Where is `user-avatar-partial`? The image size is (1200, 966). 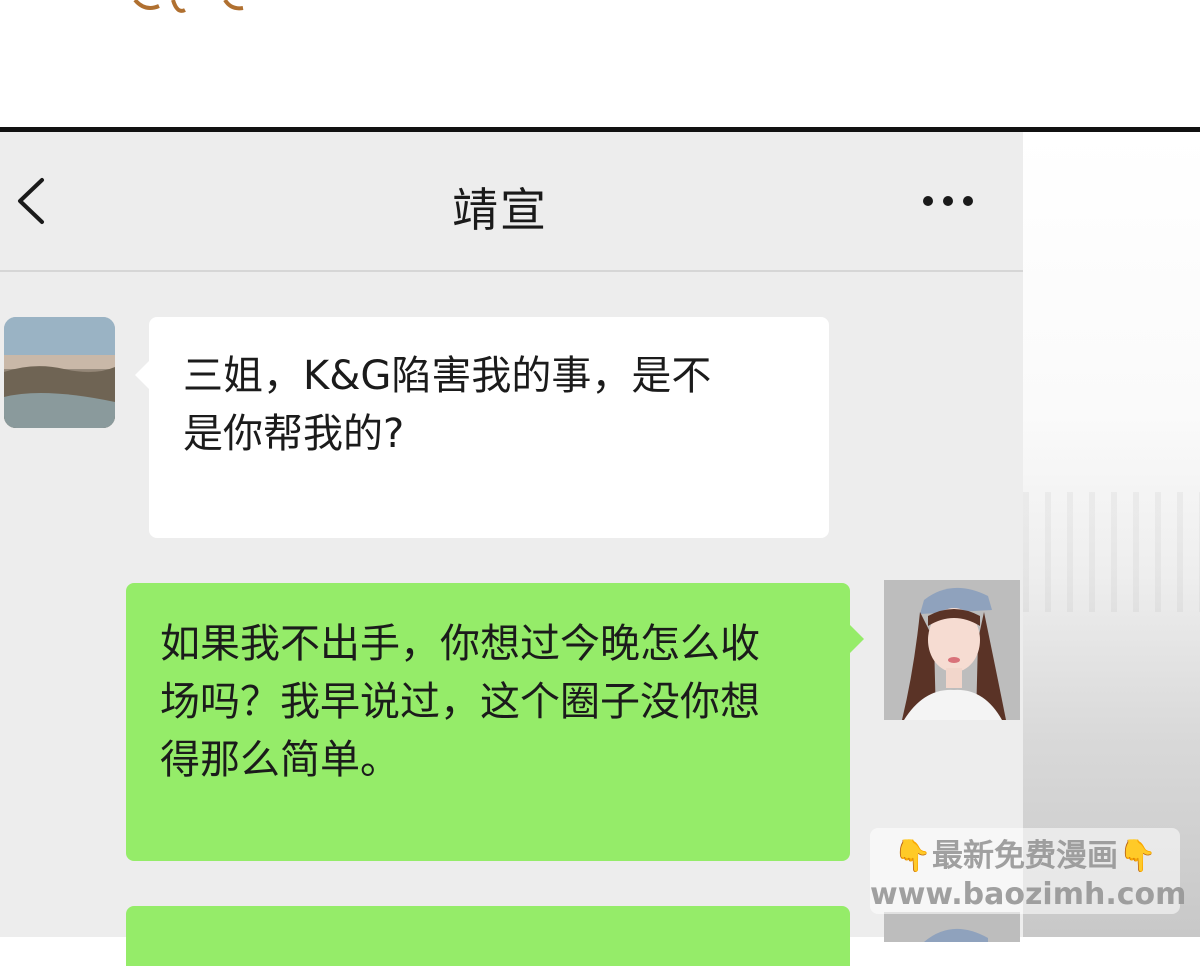
user-avatar-partial is located at coordinates (952, 927).